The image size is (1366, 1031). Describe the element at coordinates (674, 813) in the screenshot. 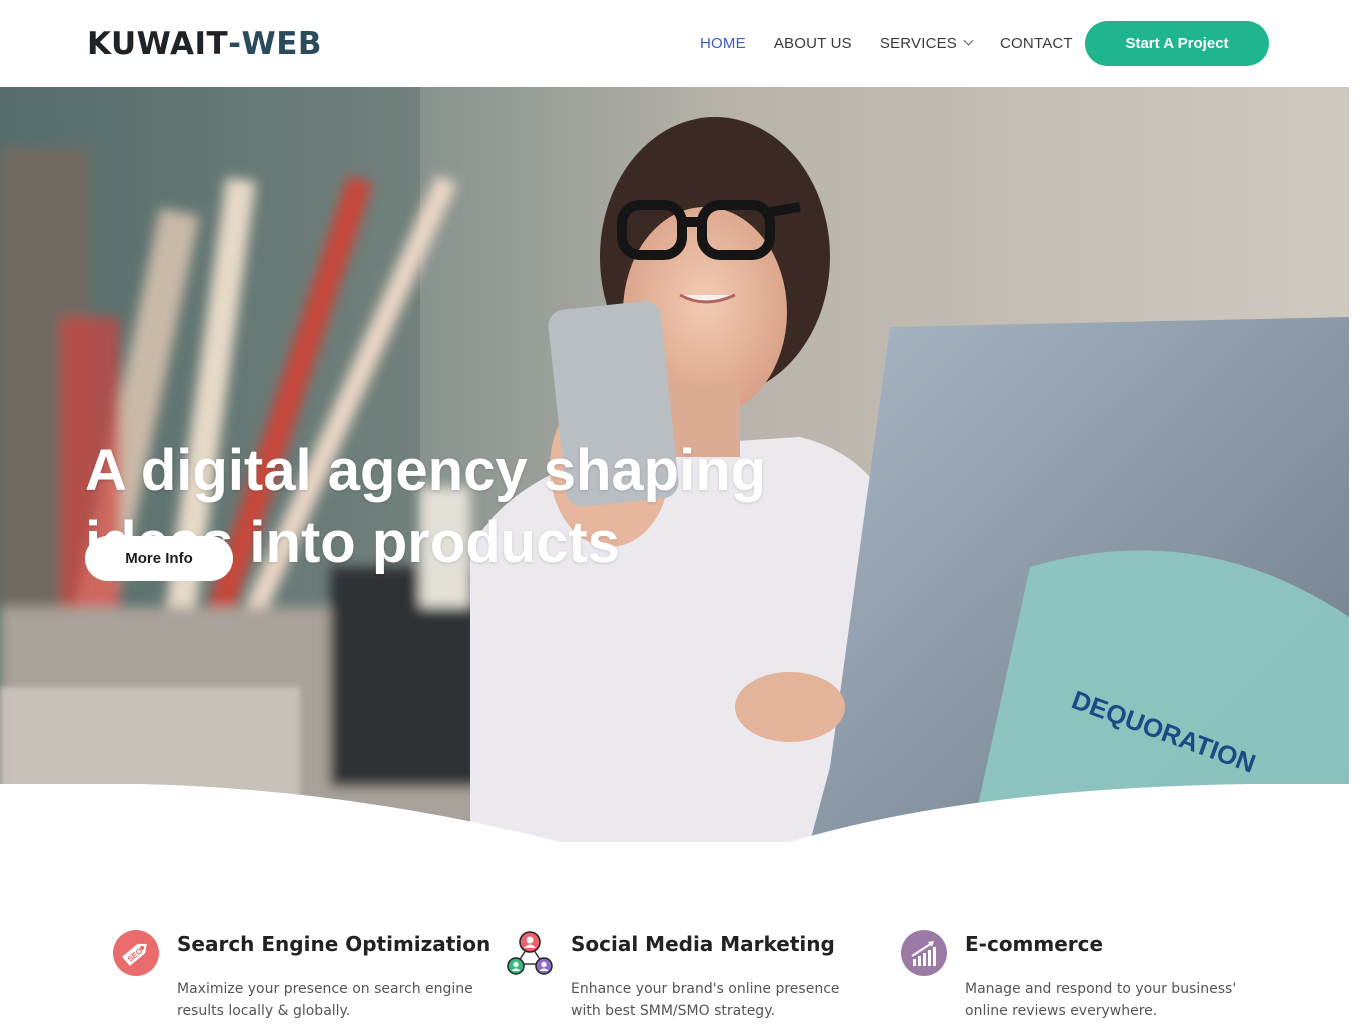

I see `wave-divider` at that location.